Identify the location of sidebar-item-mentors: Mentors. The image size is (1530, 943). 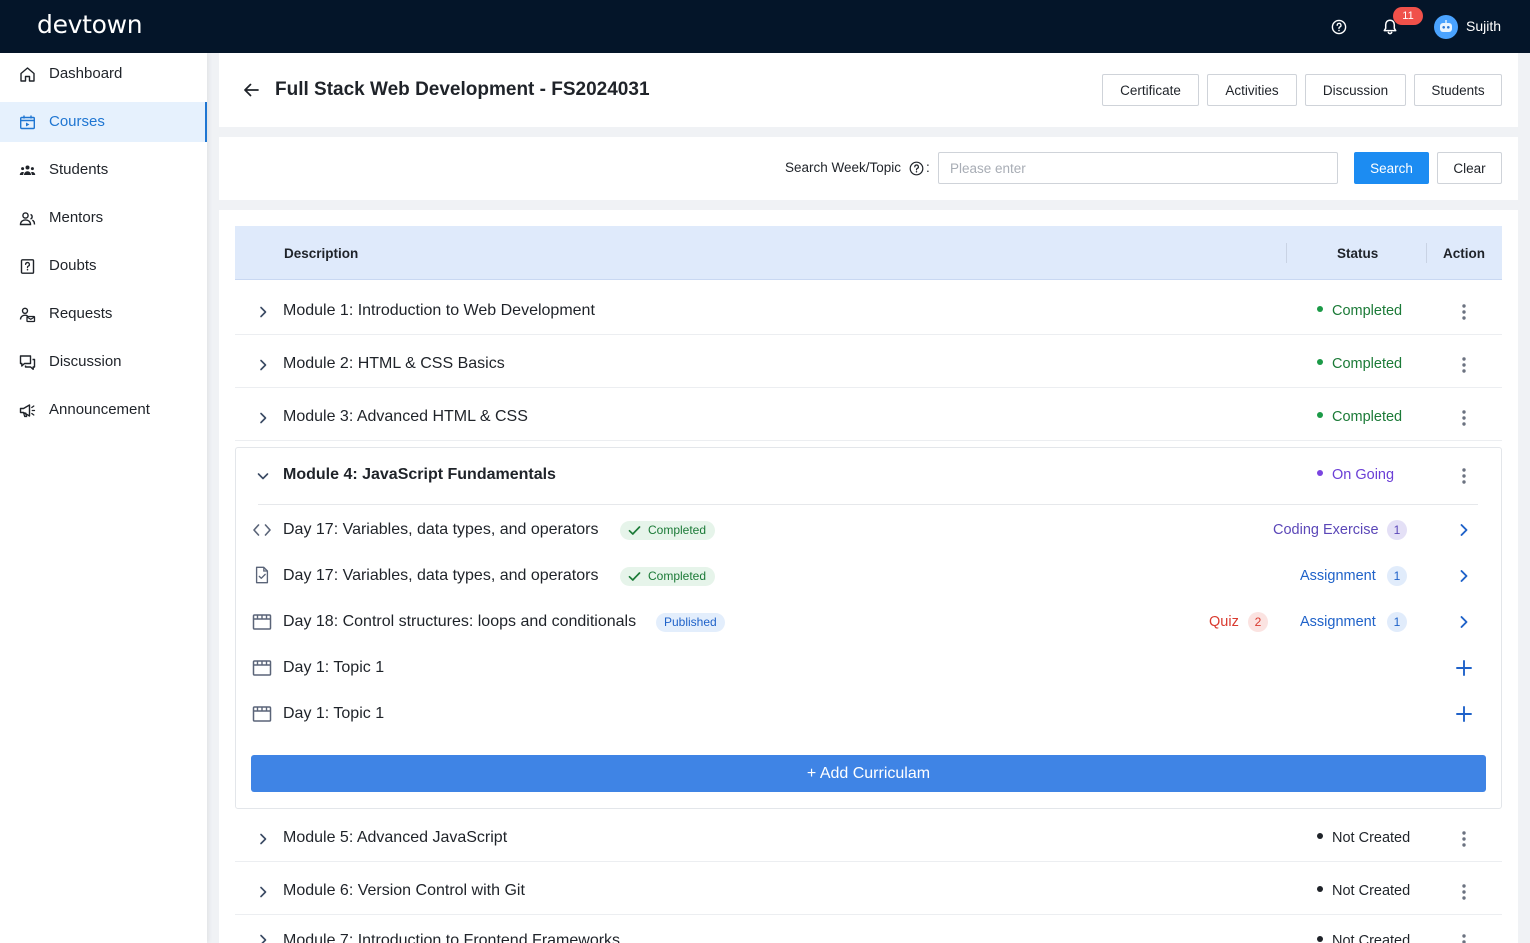
(103, 218).